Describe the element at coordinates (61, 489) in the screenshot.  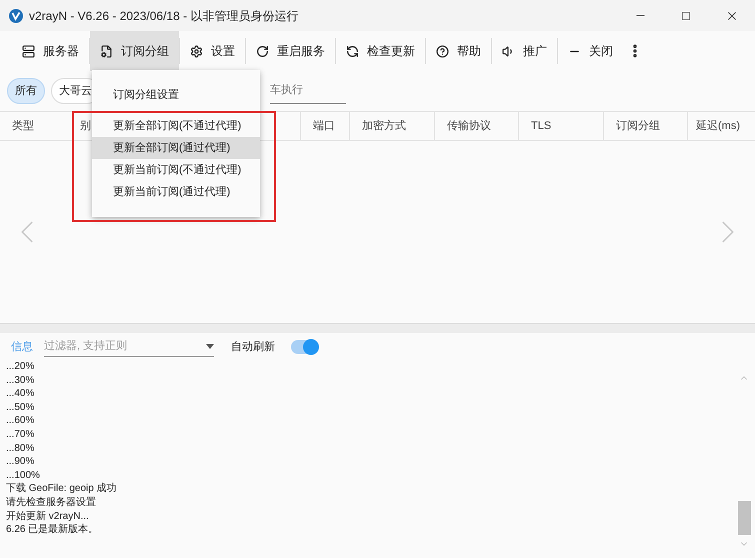
I see `log-line: 下载 GeoFile: geoip 成功` at that location.